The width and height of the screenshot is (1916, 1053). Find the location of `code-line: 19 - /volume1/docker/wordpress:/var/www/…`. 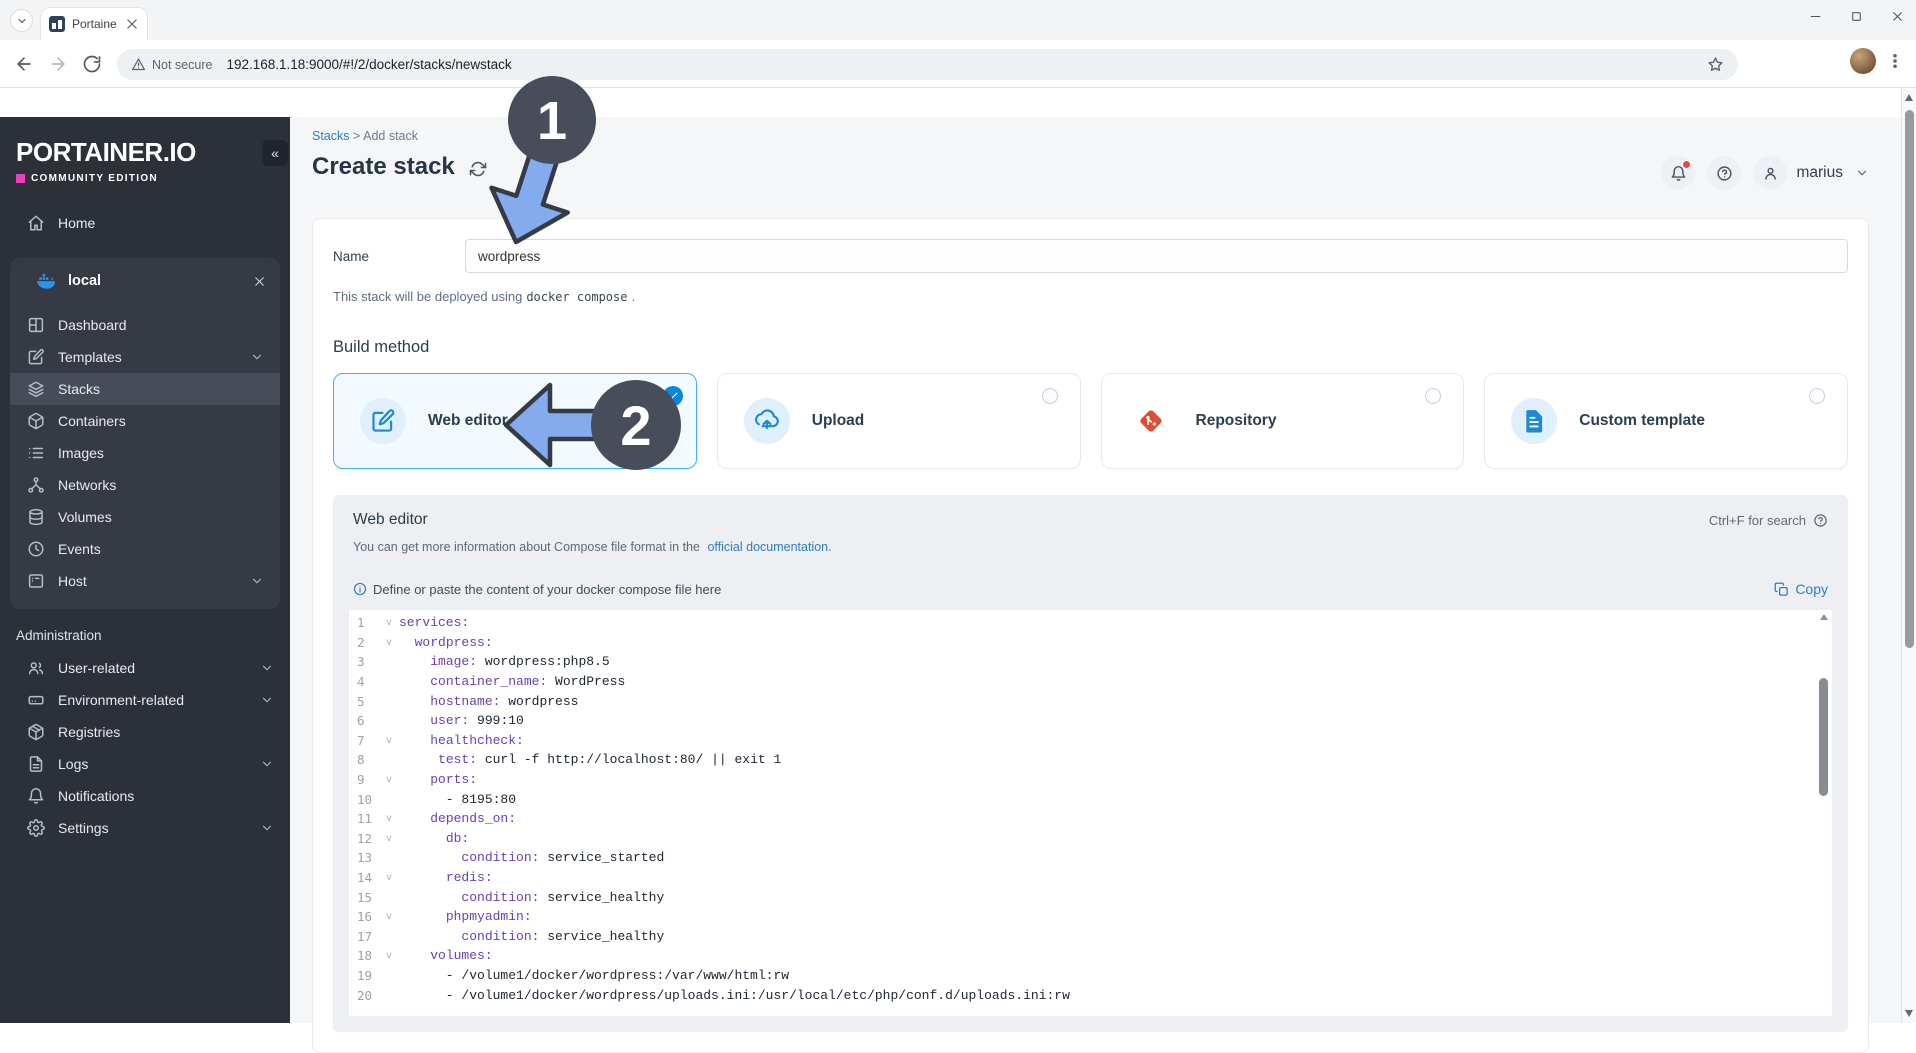

code-line: 19 - /volume1/docker/wordpress:/var/www/… is located at coordinates (1090, 976).